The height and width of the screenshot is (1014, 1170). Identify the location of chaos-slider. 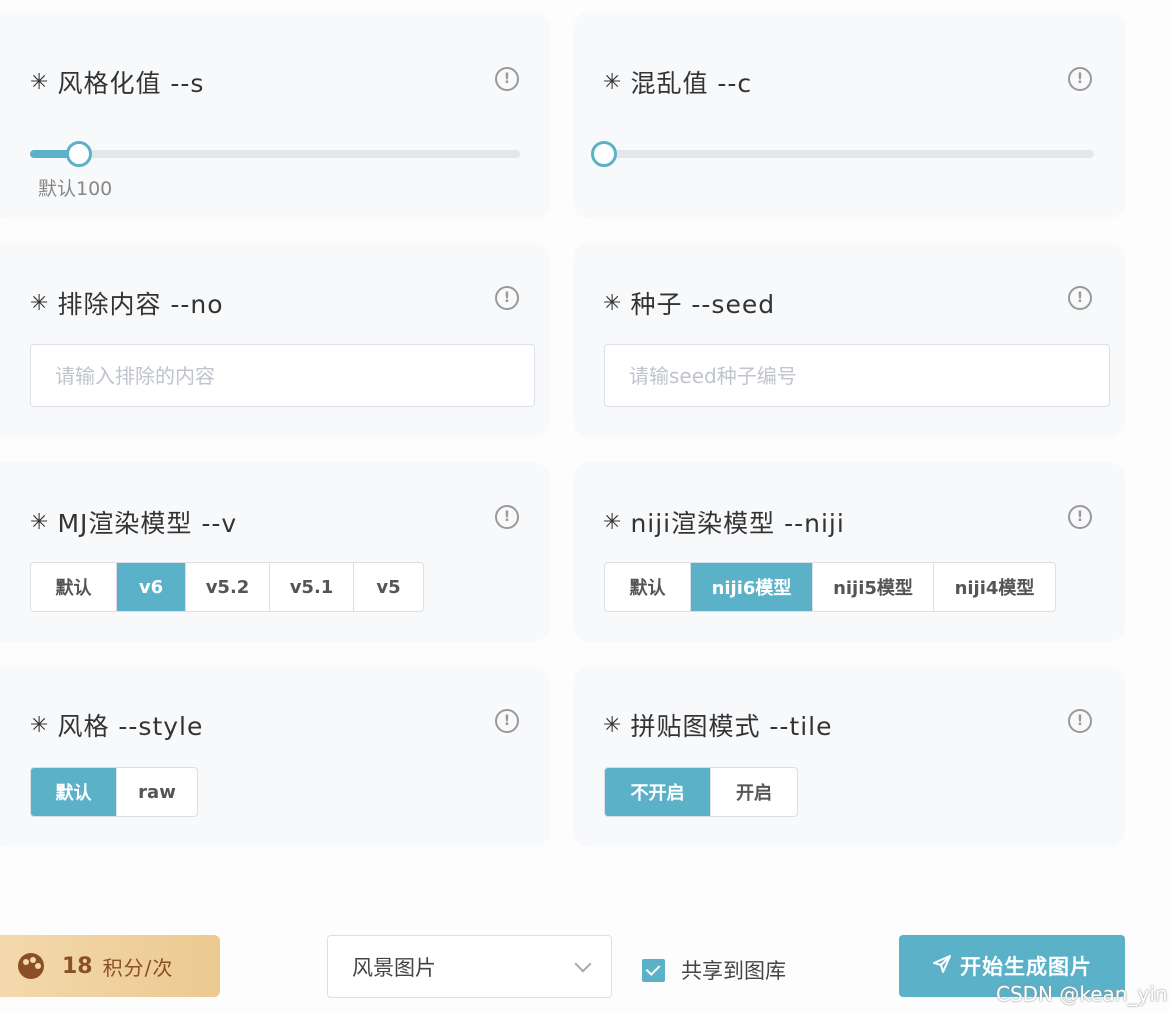
(842, 154).